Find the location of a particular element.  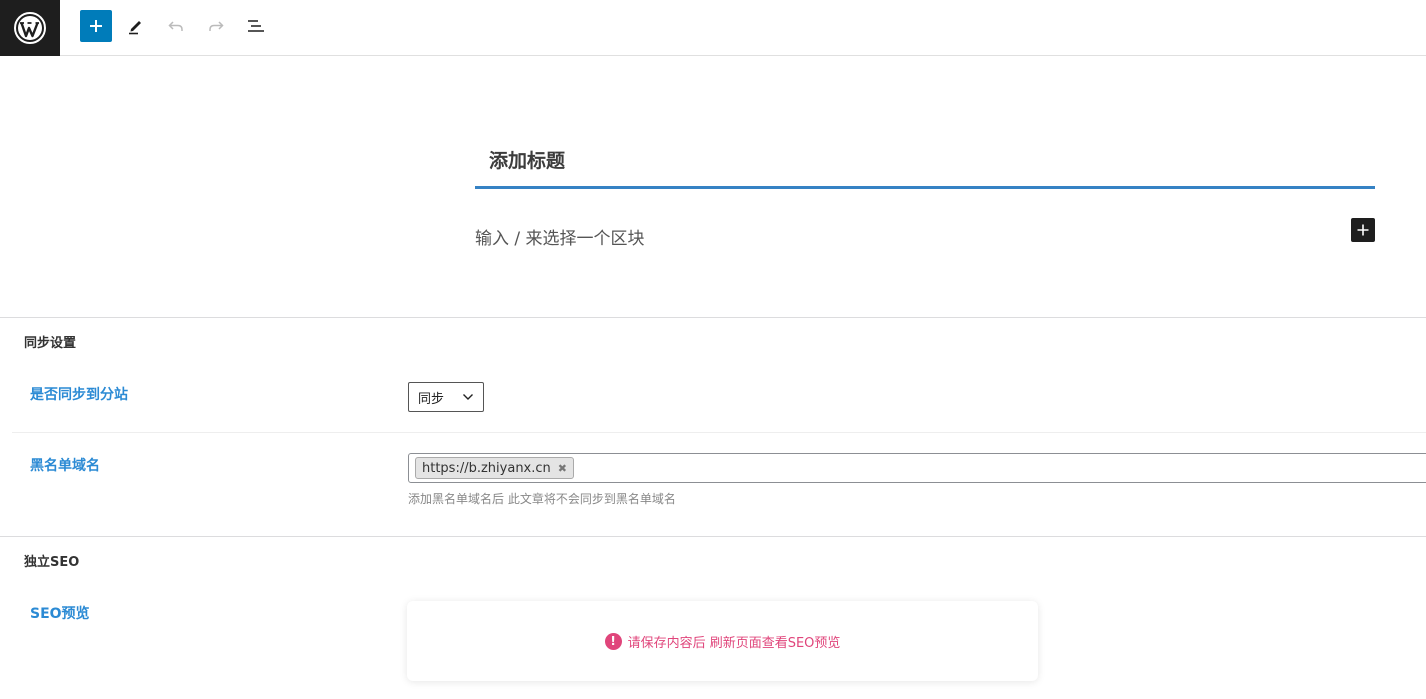

blacklist-domain-label: 黑名单域名 is located at coordinates (65, 466).